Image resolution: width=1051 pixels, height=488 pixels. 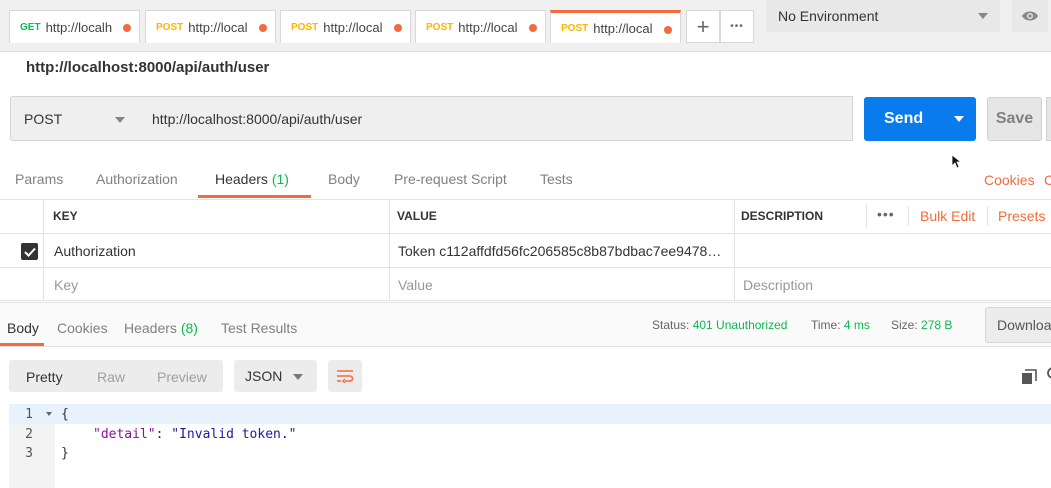 I want to click on environment-select: No Environment, so click(x=883, y=16).